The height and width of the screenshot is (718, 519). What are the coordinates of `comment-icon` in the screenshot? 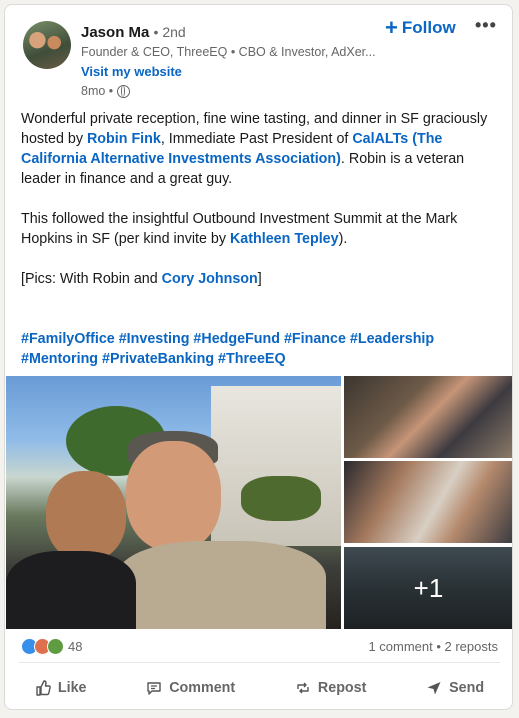 It's located at (154, 688).